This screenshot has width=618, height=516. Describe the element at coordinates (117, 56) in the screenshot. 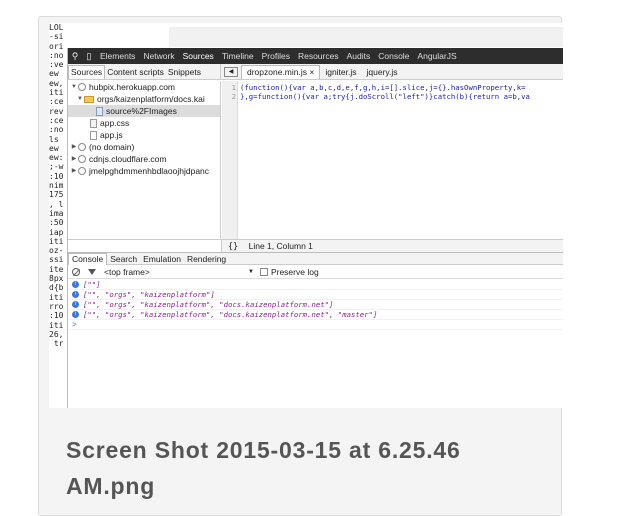

I see `tab-elements: Elements` at that location.